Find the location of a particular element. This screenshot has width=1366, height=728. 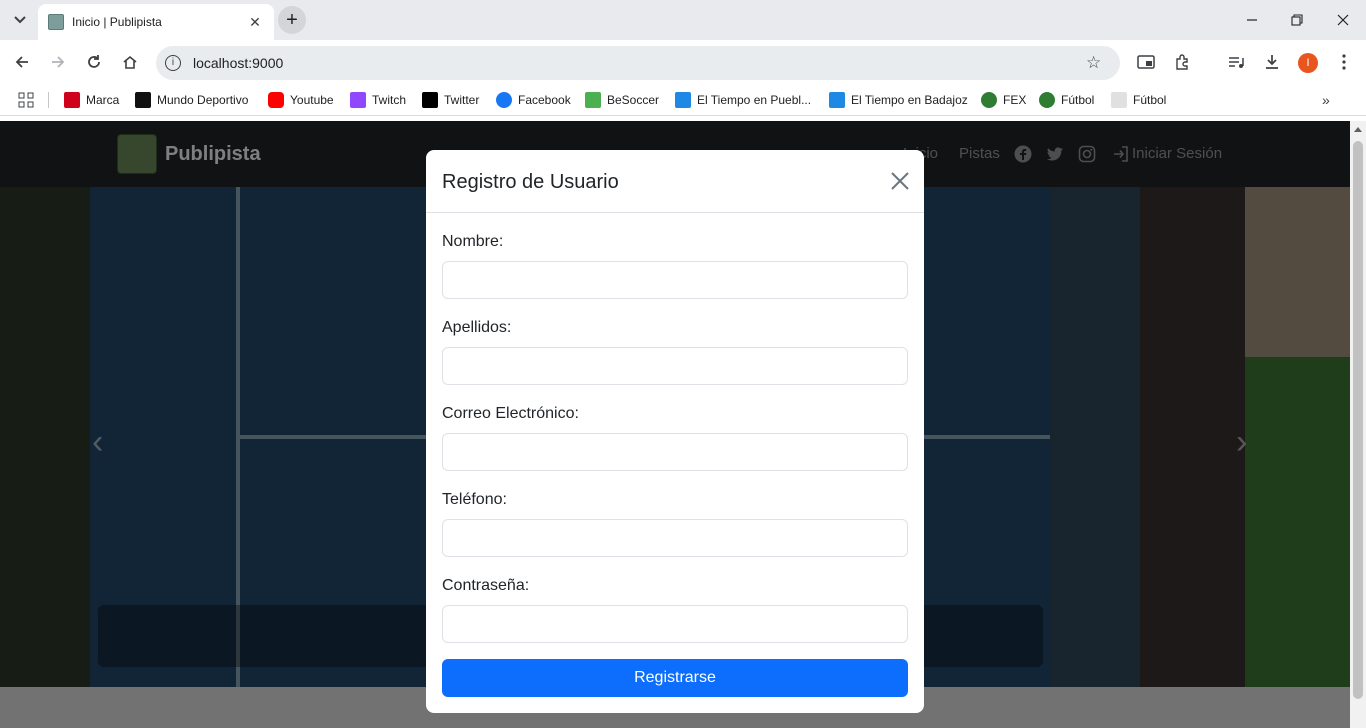

bookmark-label: BeSoccer is located at coordinates (633, 100).